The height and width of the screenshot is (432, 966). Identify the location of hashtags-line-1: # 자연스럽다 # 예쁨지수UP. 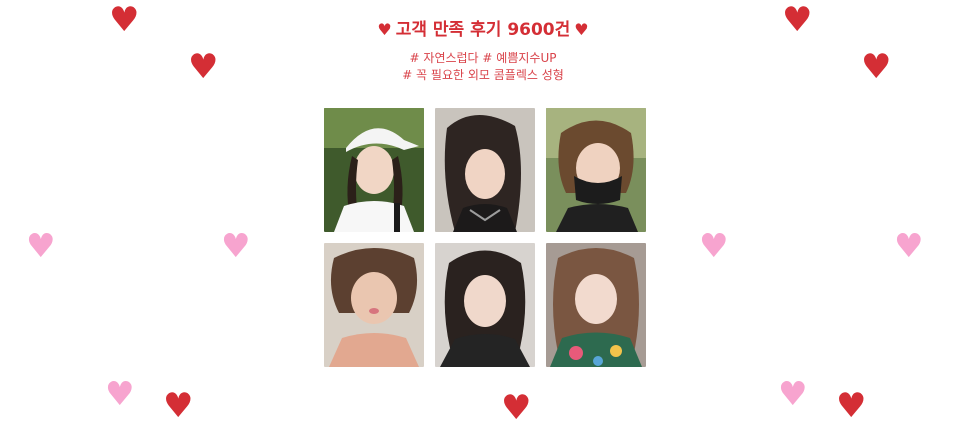
(483, 58).